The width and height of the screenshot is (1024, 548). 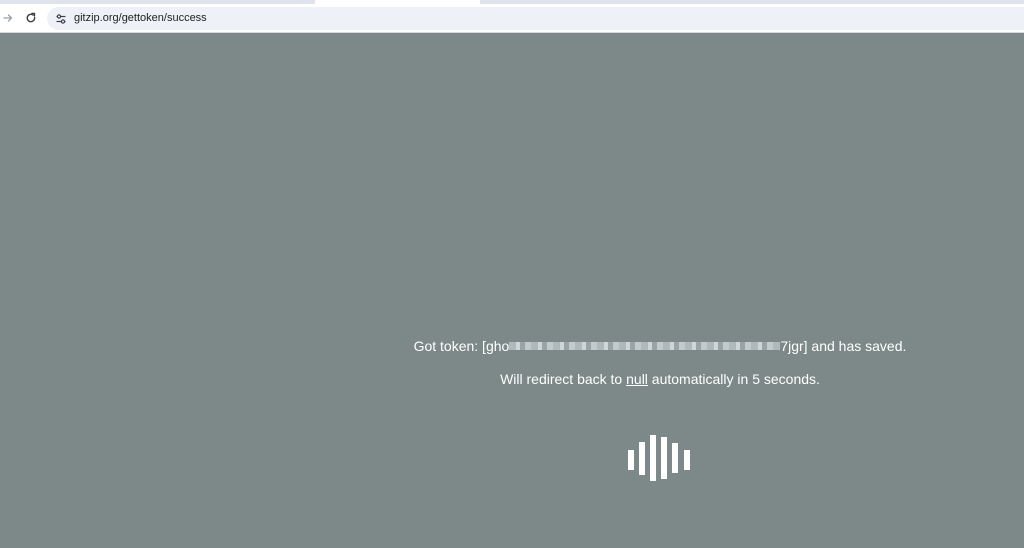 What do you see at coordinates (535, 18) in the screenshot?
I see `address-bar: gitzip.org/gettoken/success` at bounding box center [535, 18].